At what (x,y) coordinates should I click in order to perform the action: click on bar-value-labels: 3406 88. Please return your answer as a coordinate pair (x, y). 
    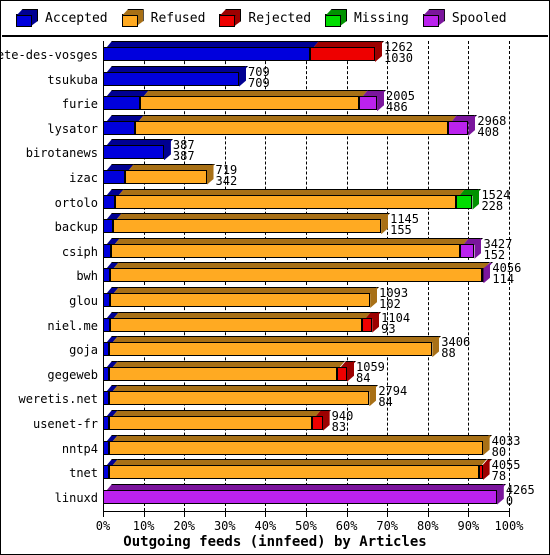
    Looking at the image, I should click on (455, 348).